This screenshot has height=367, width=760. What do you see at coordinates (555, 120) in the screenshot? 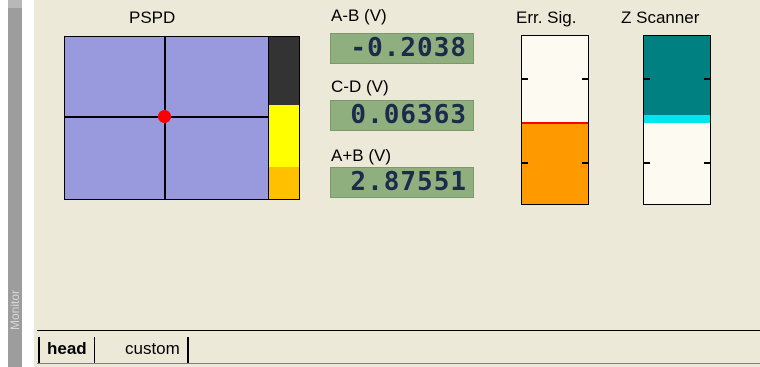
I see `err-sig-gauge` at bounding box center [555, 120].